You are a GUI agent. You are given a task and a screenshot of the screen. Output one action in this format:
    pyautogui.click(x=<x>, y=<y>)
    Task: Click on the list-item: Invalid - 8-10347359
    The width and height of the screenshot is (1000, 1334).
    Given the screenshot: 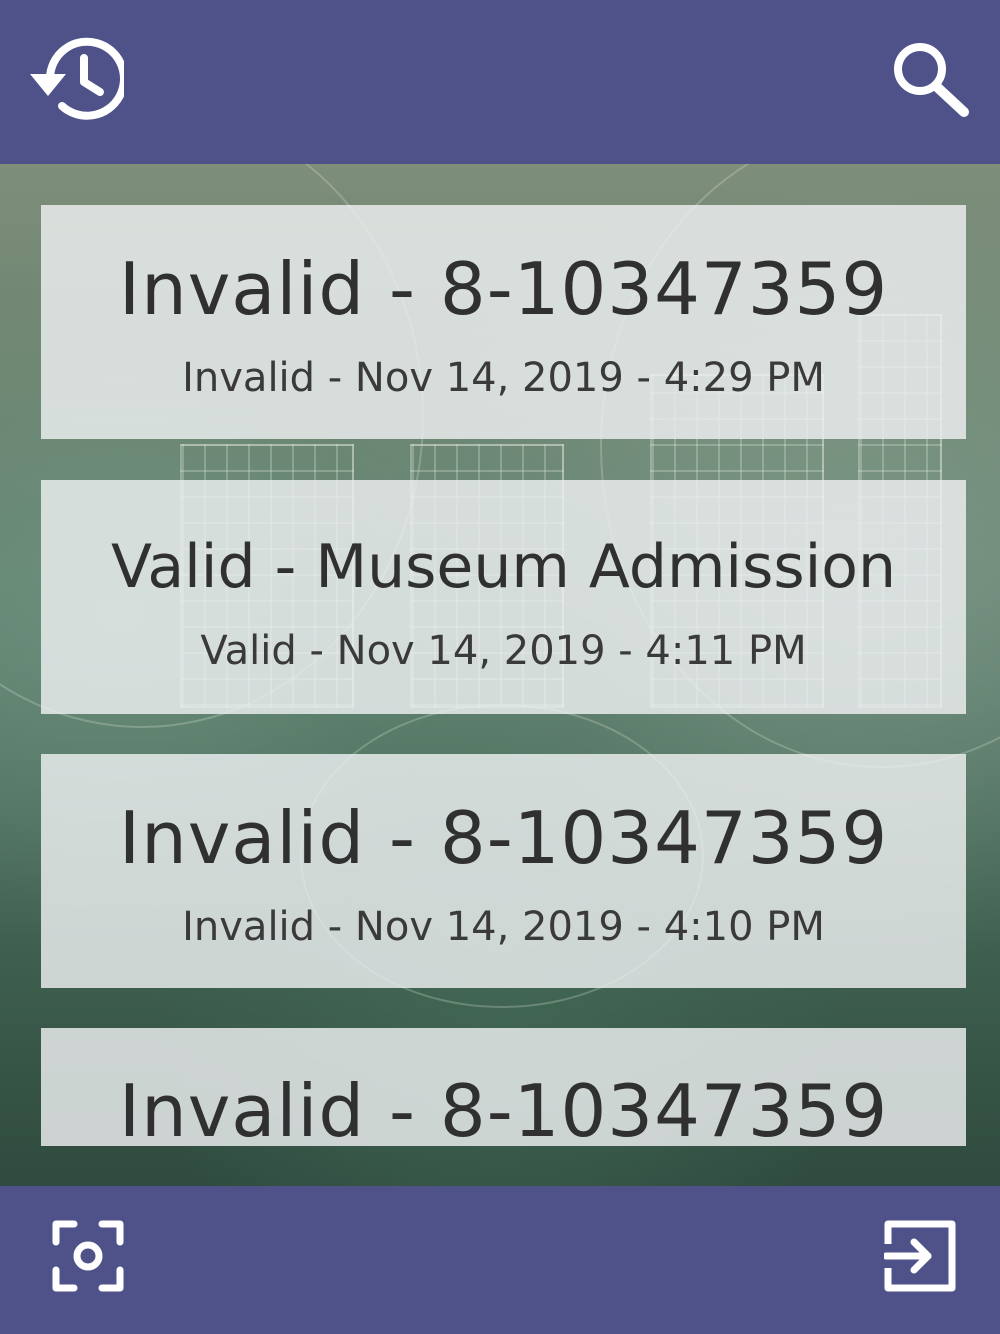 What is the action you would take?
    pyautogui.click(x=503, y=1089)
    